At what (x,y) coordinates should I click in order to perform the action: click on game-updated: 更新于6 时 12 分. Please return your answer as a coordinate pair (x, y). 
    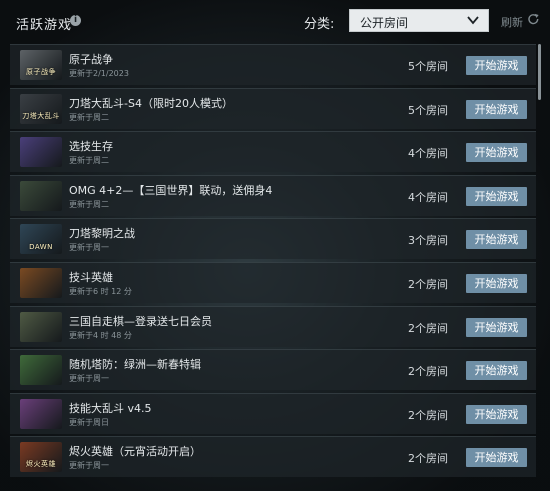
    Looking at the image, I should click on (100, 291).